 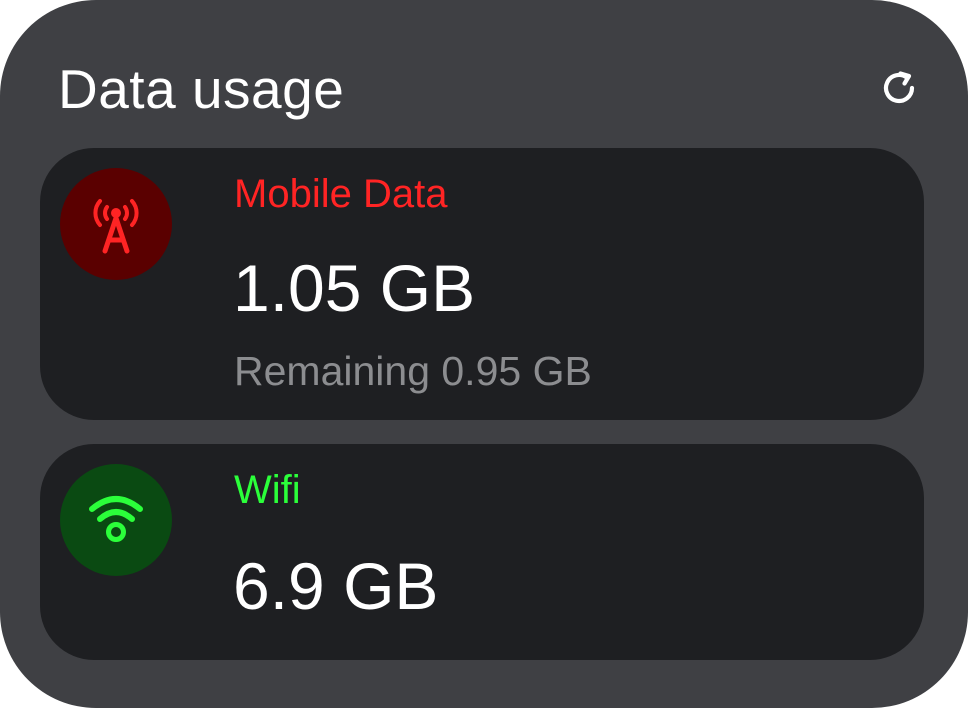 I want to click on refresh-icon, so click(x=900, y=88).